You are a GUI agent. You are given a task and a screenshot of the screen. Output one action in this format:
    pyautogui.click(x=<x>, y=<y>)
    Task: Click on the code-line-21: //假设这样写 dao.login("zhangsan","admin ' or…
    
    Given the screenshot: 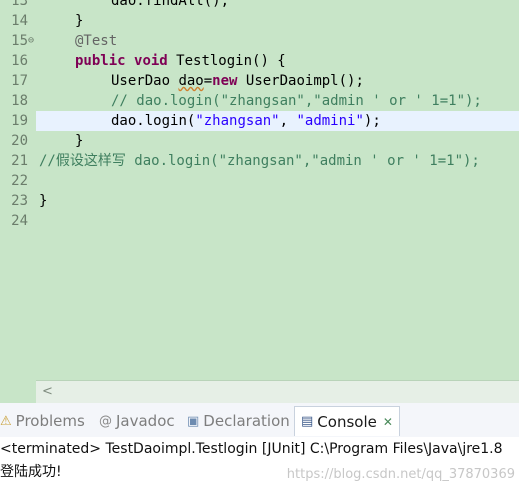 What is the action you would take?
    pyautogui.click(x=259, y=161)
    